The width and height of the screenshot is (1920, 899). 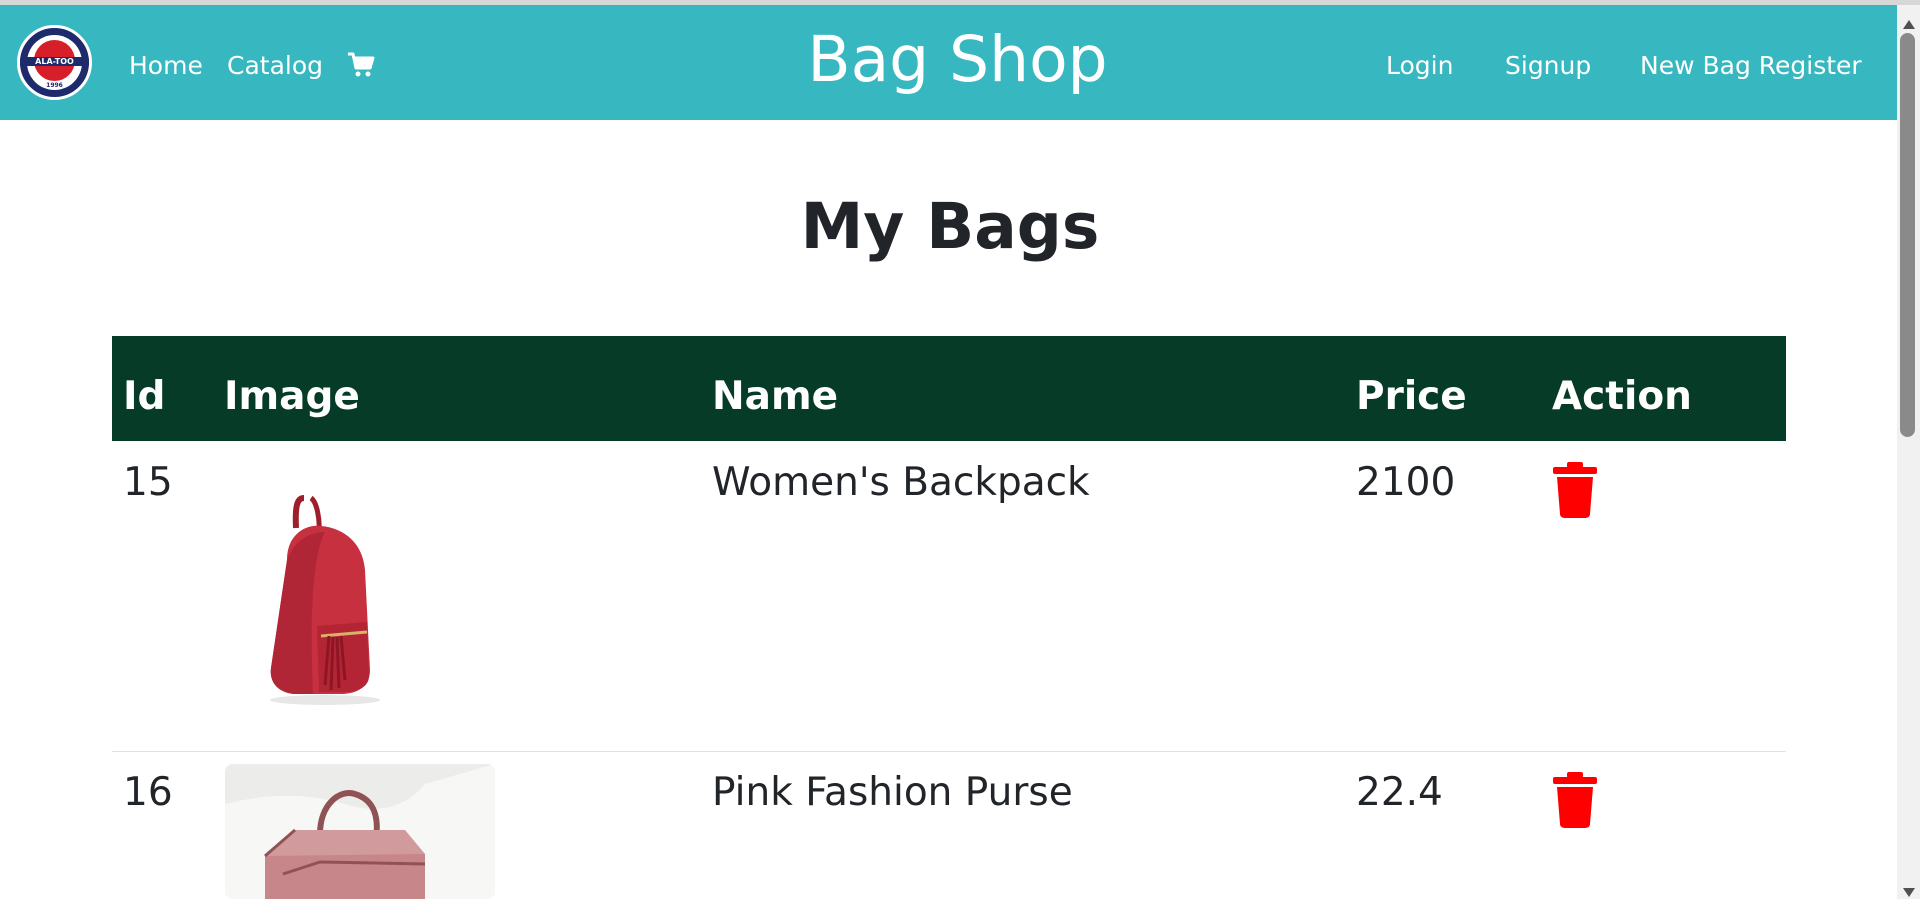 What do you see at coordinates (166, 65) in the screenshot?
I see `nav-home-link: Home` at bounding box center [166, 65].